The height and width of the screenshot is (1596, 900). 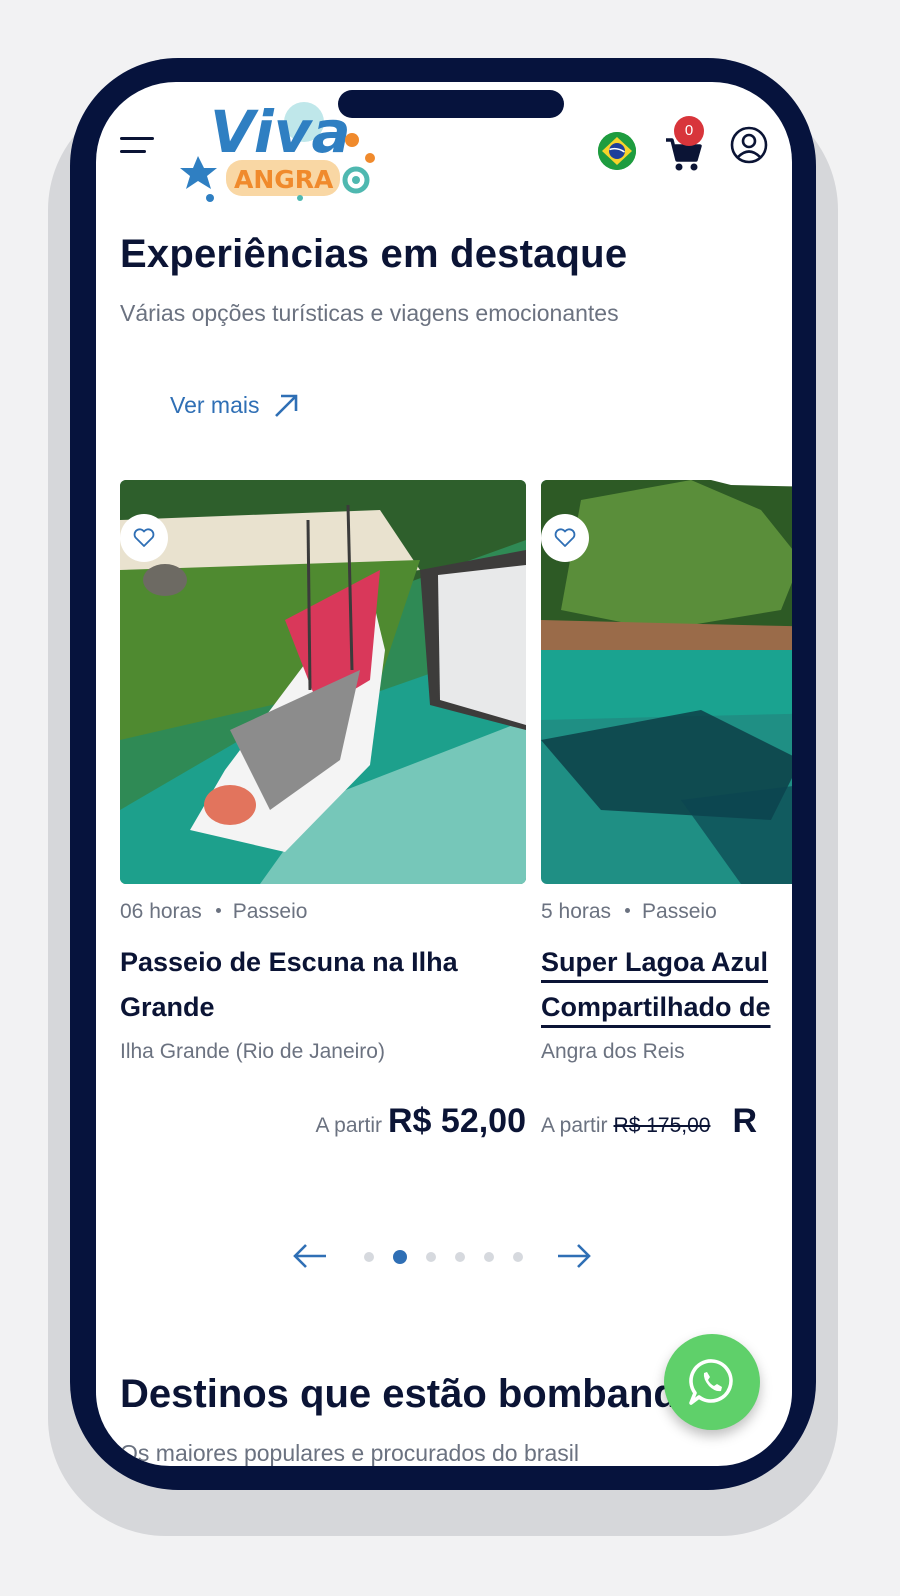 What do you see at coordinates (629, 912) in the screenshot?
I see `card-meta: 5 horas Passeio` at bounding box center [629, 912].